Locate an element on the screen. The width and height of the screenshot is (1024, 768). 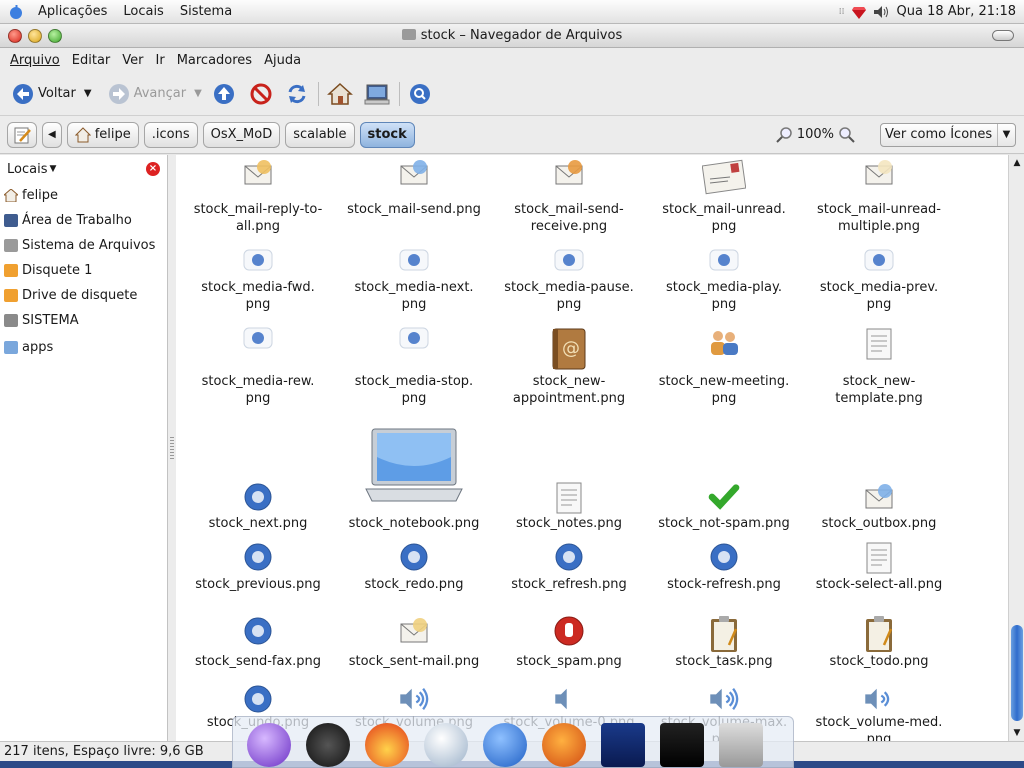
stop-icon is located at coordinates (261, 94).